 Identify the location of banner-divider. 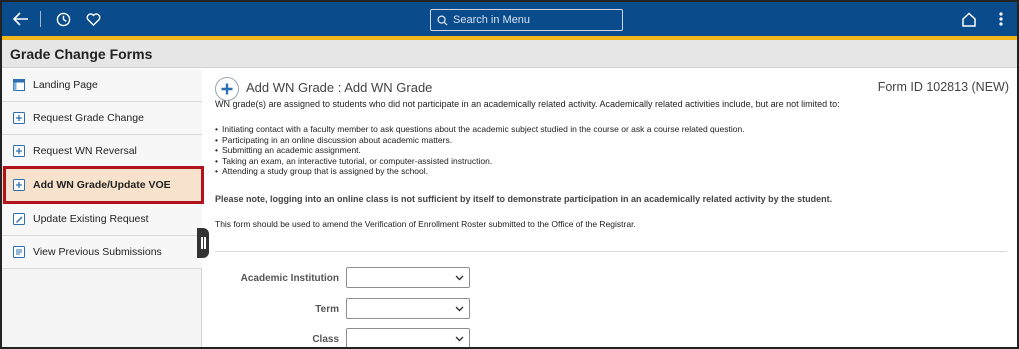
(40, 19).